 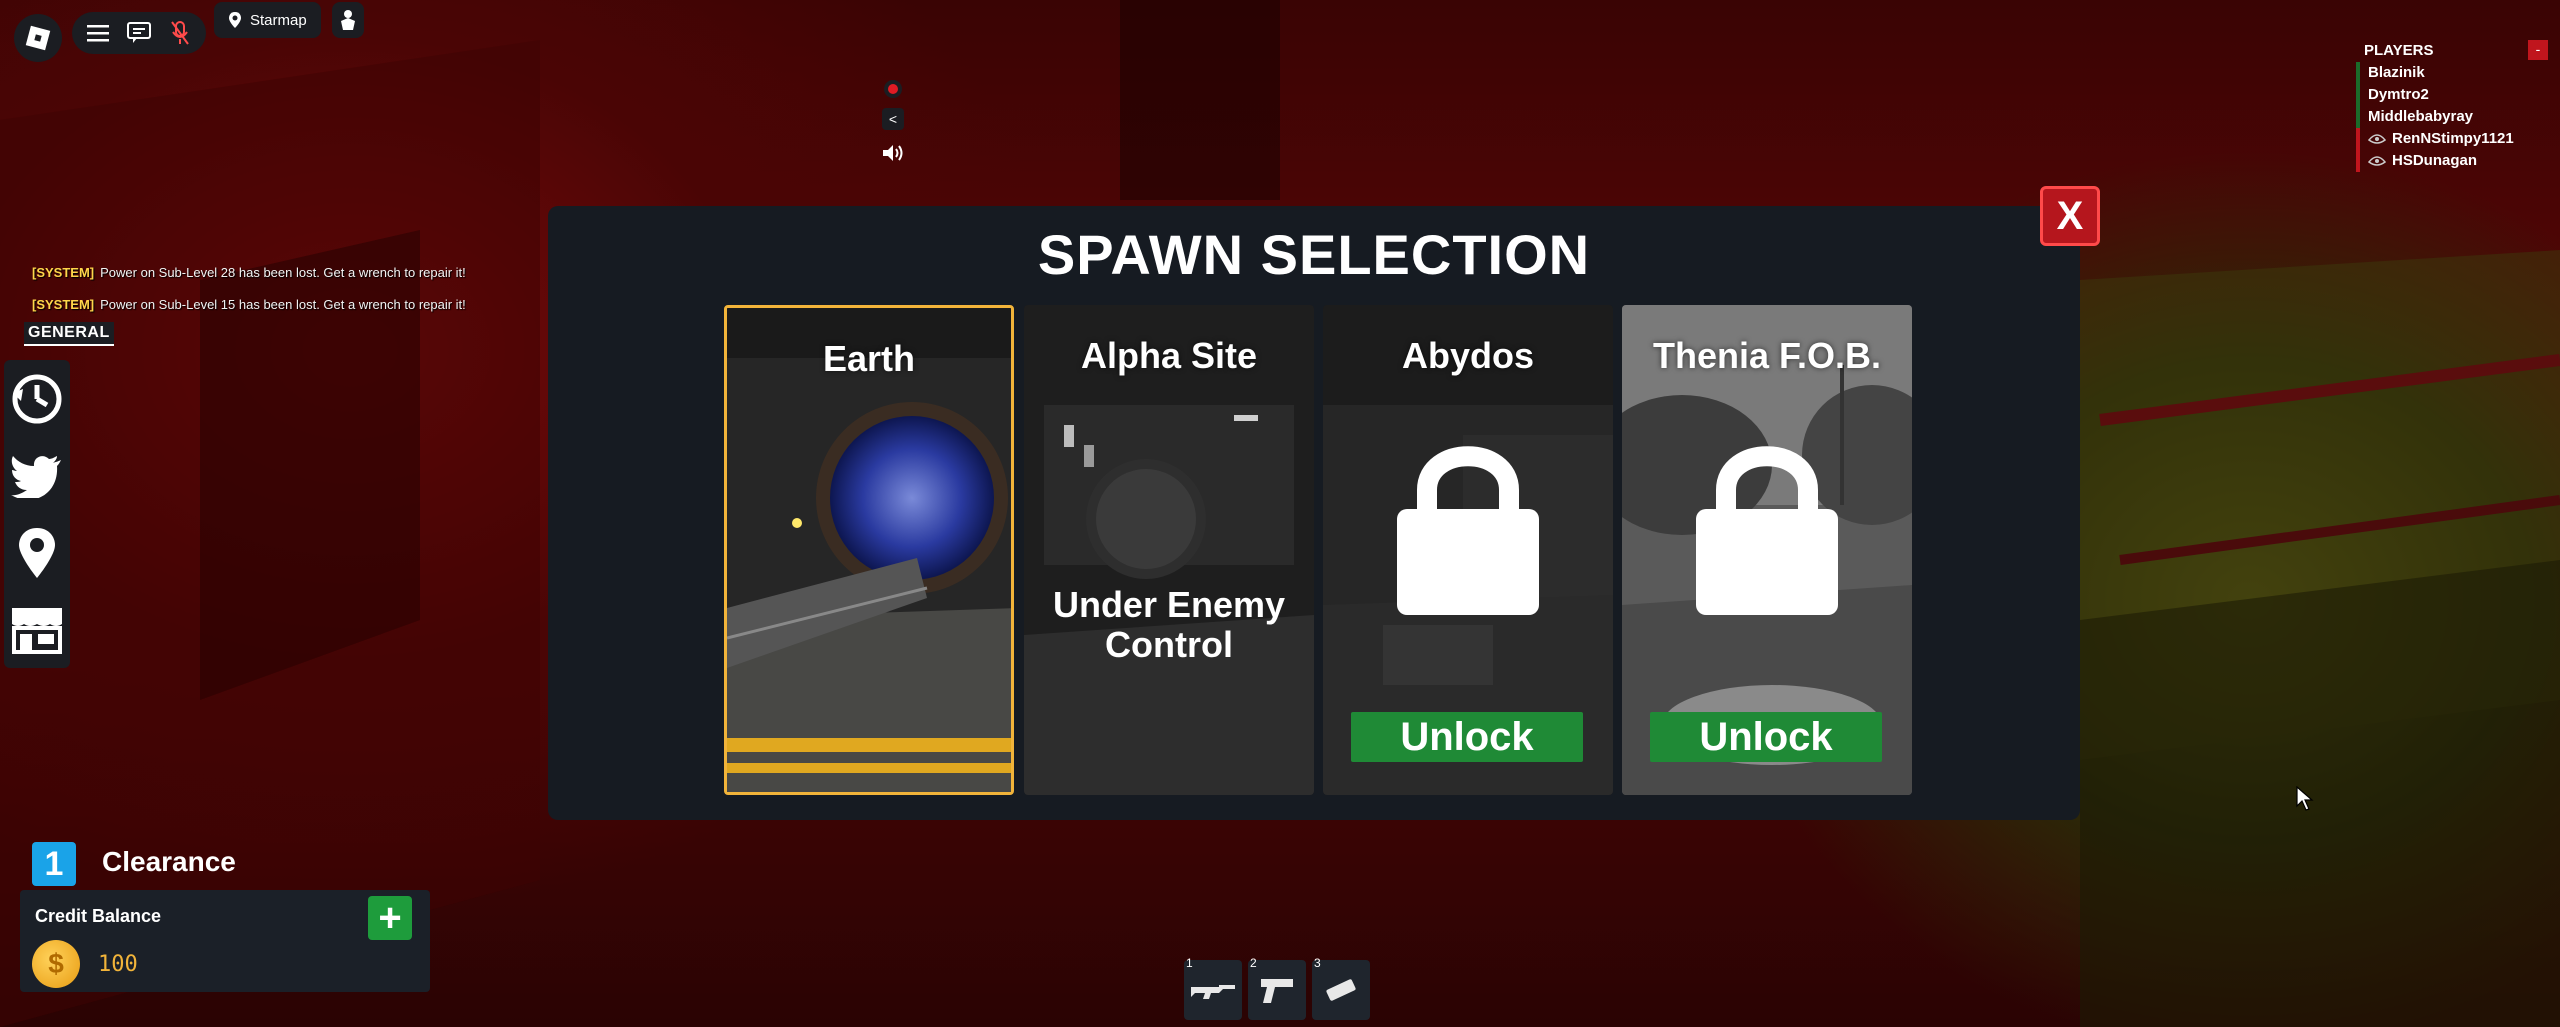 I want to click on clearance-level-badge: 1, so click(x=54, y=864).